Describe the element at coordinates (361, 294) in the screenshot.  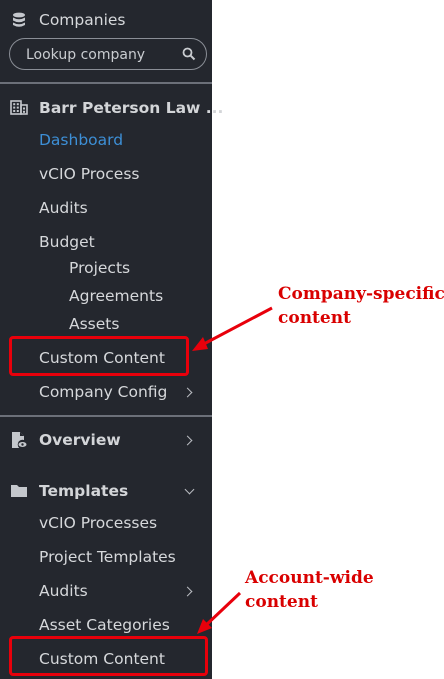
I see `annotation-line: Company-specific` at that location.